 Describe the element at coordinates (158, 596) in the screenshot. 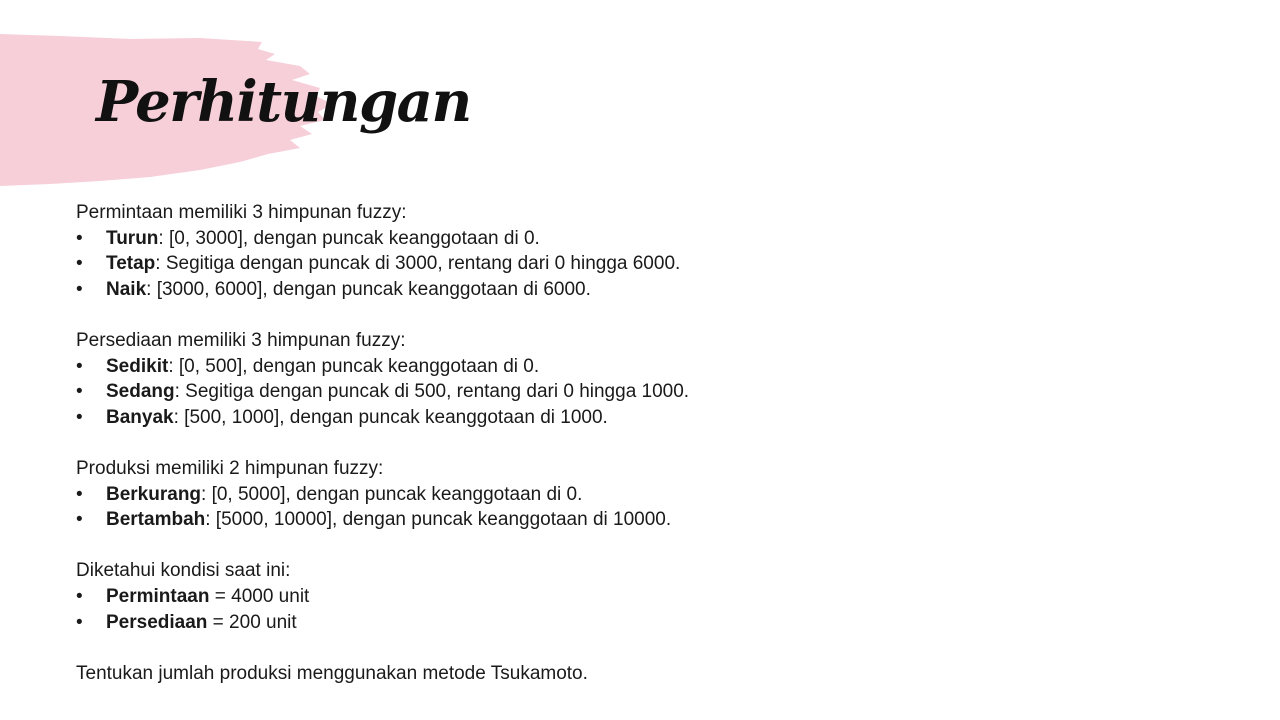

I see `item-term: Permintaan` at that location.